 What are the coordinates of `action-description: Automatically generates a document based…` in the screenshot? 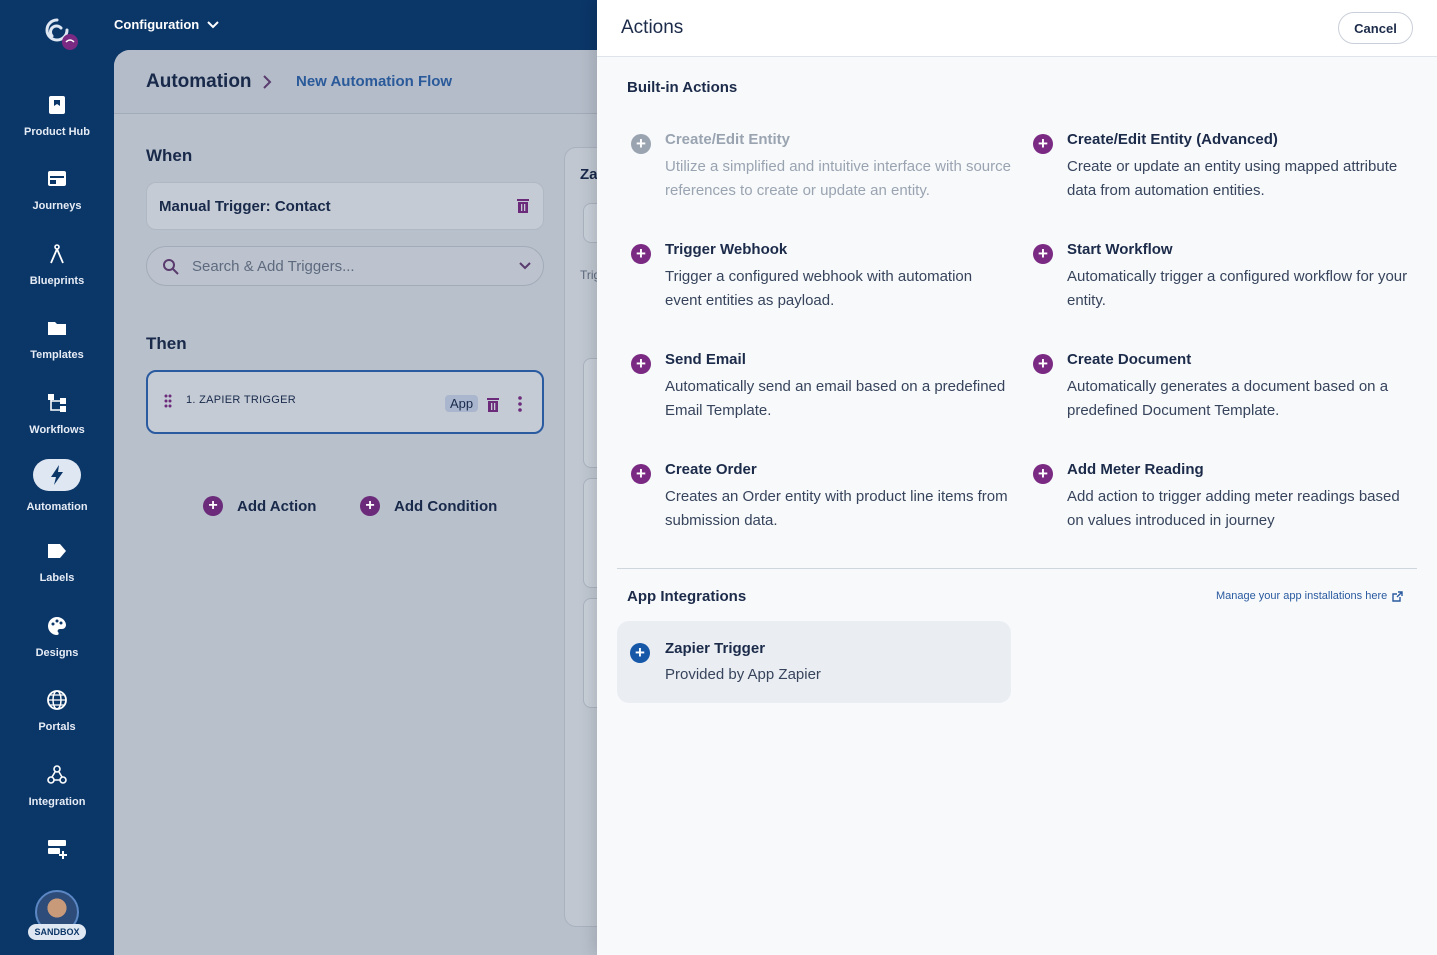 It's located at (1228, 398).